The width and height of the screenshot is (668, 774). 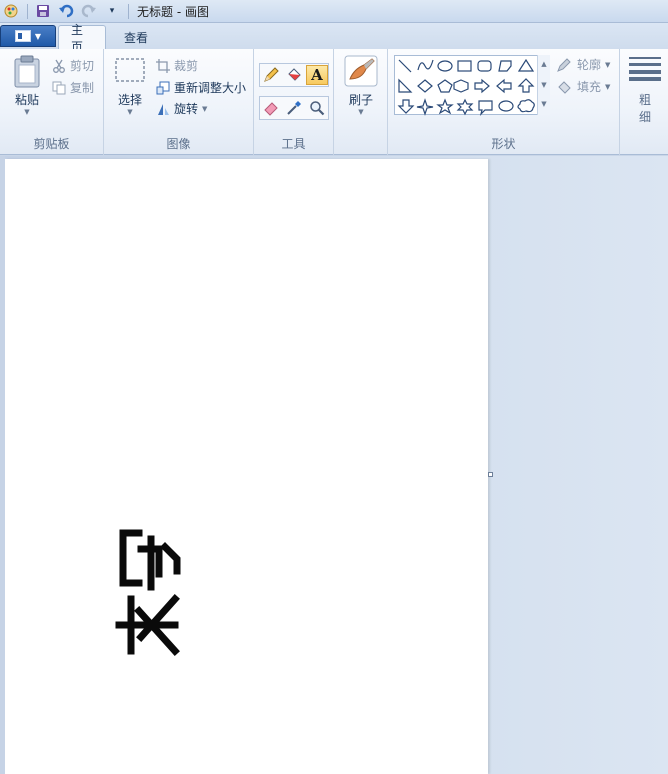 What do you see at coordinates (564, 64) in the screenshot?
I see `outline-pencil-icon` at bounding box center [564, 64].